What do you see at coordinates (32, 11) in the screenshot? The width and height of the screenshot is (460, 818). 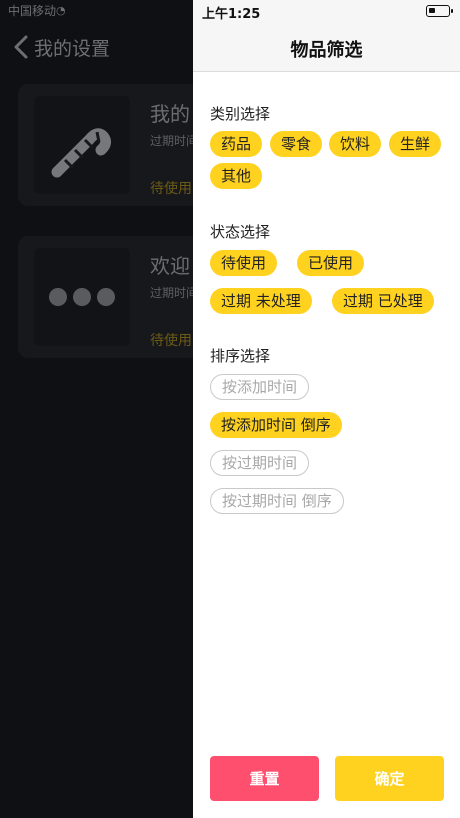 I see `carrier-label: 中国移动` at bounding box center [32, 11].